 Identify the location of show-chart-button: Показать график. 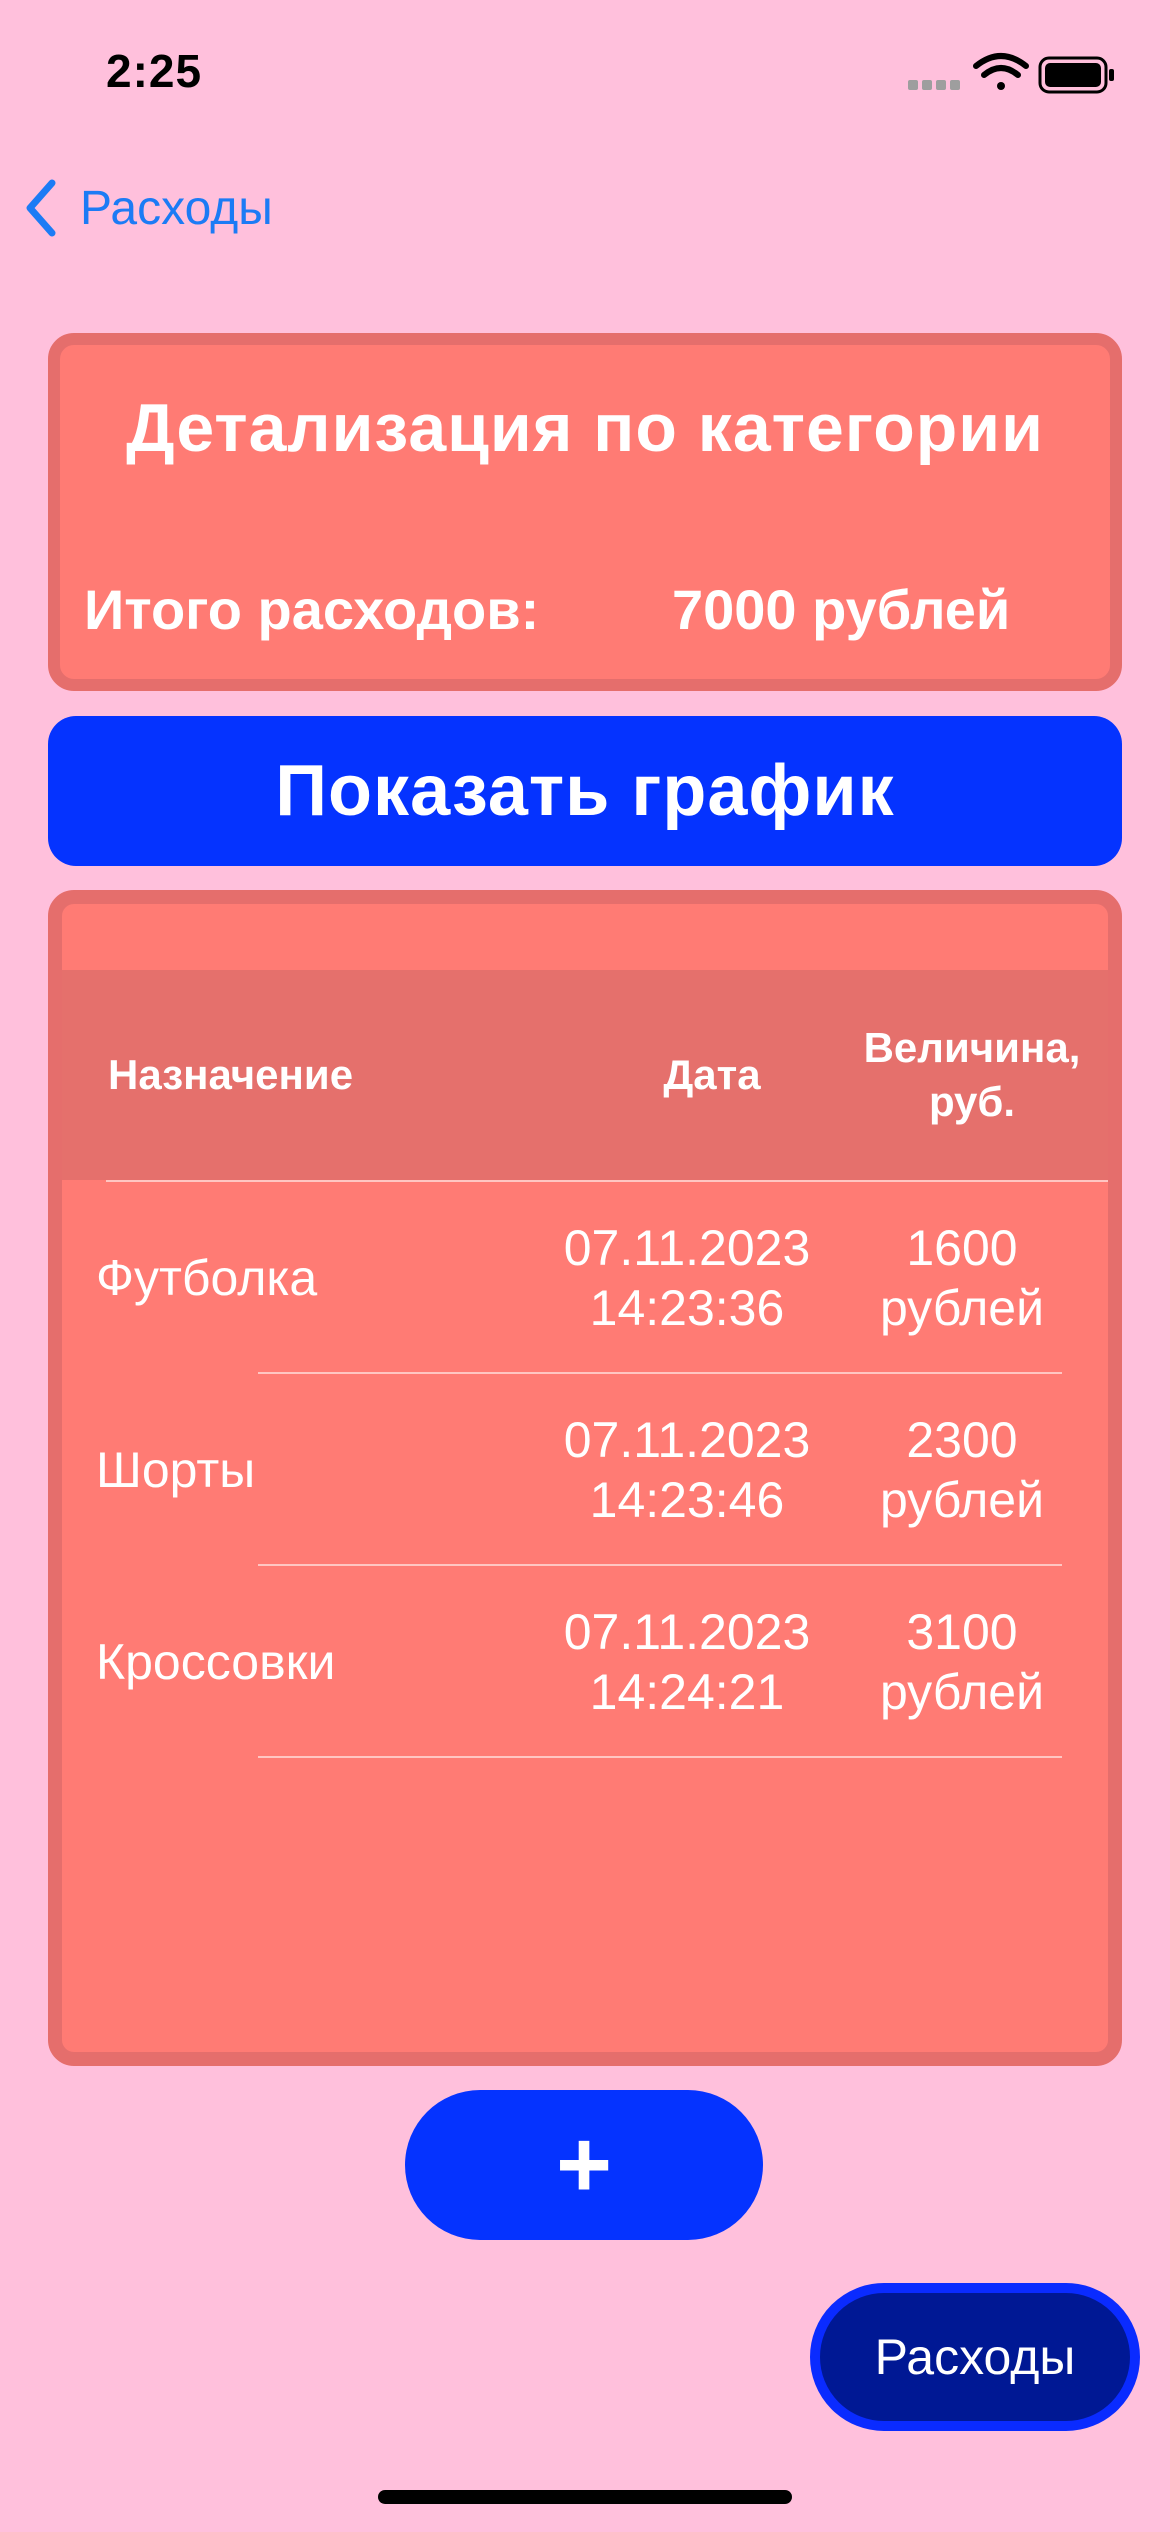
(585, 791).